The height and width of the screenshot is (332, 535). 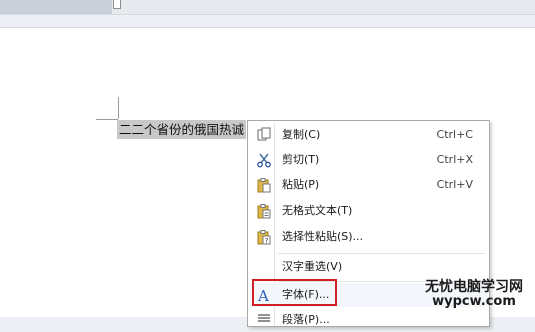 What do you see at coordinates (264, 135) in the screenshot?
I see `copy-icon` at bounding box center [264, 135].